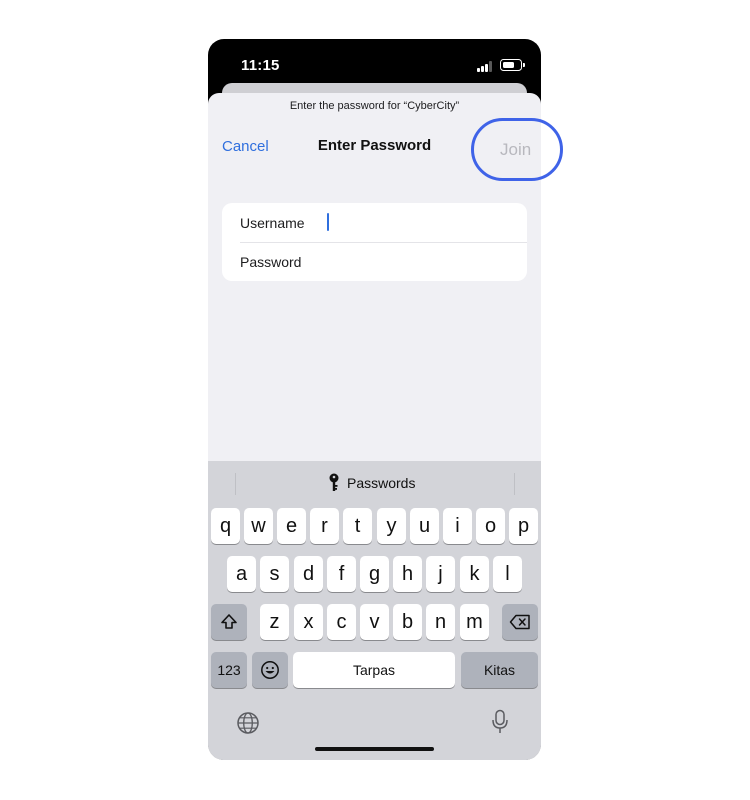 The height and width of the screenshot is (800, 750). Describe the element at coordinates (500, 722) in the screenshot. I see `microphone-icon` at that location.